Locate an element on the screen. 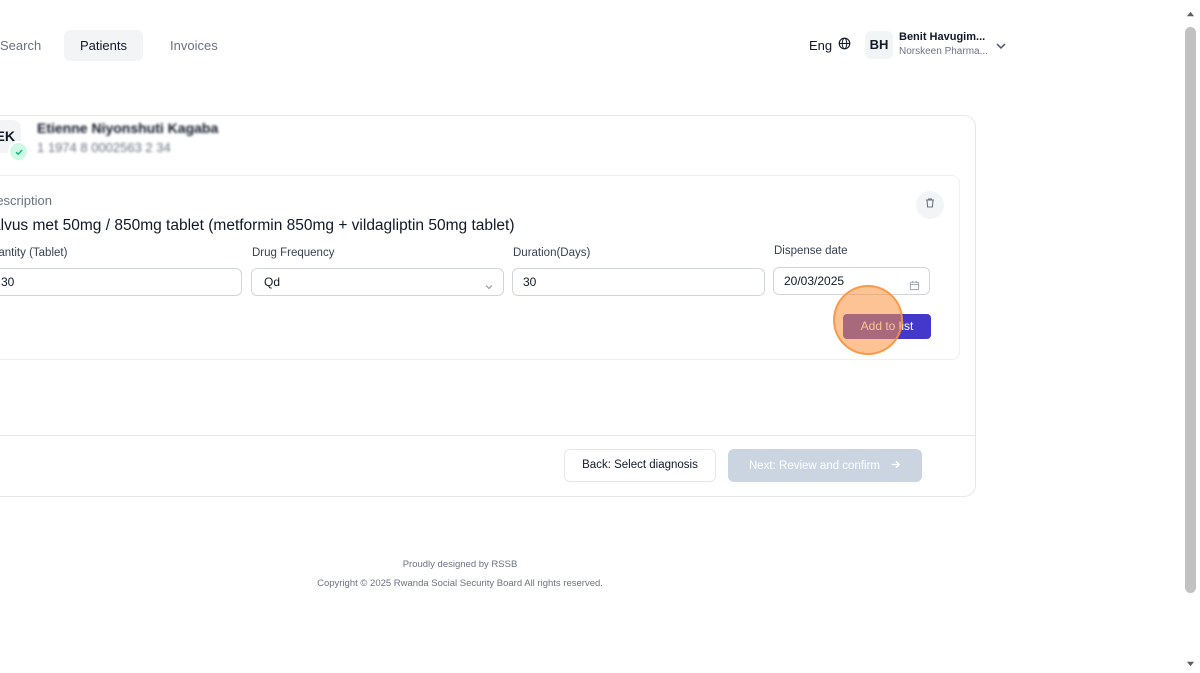  patient-name: Etienne Niyonshuti Kagaba is located at coordinates (128, 128).